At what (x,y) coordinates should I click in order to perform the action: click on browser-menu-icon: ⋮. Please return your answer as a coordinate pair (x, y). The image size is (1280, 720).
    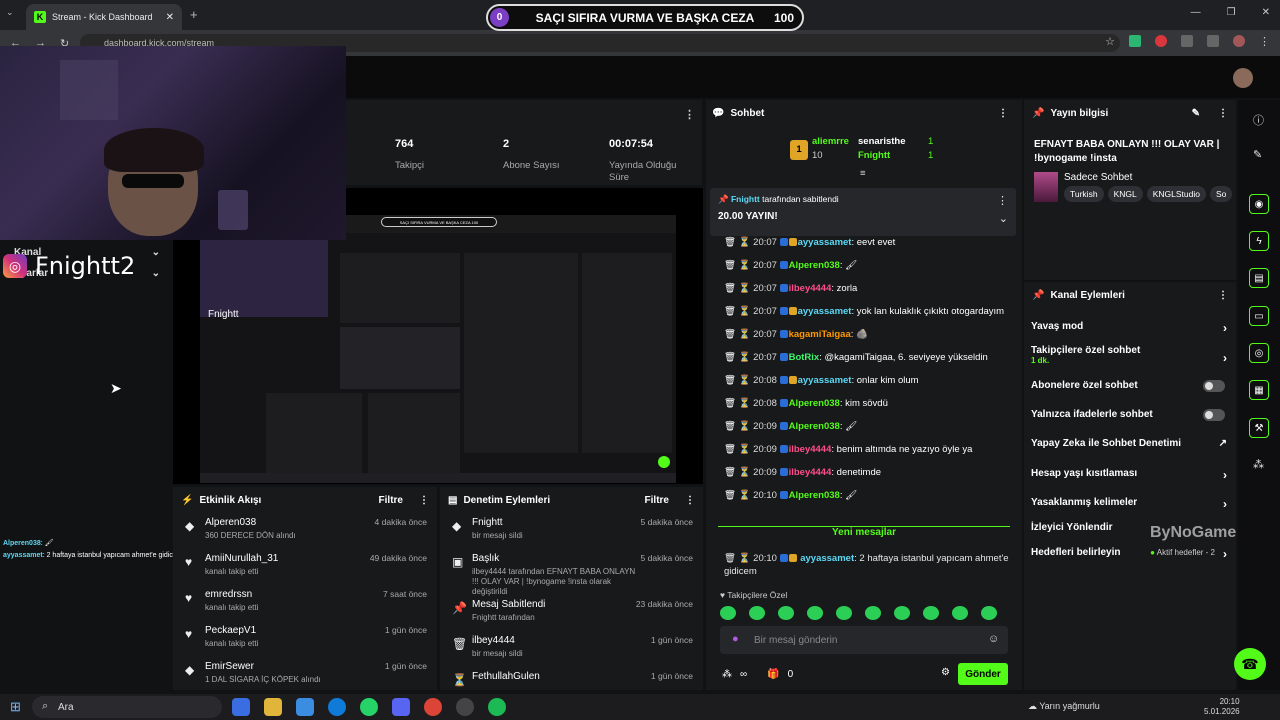
    Looking at the image, I should click on (1264, 41).